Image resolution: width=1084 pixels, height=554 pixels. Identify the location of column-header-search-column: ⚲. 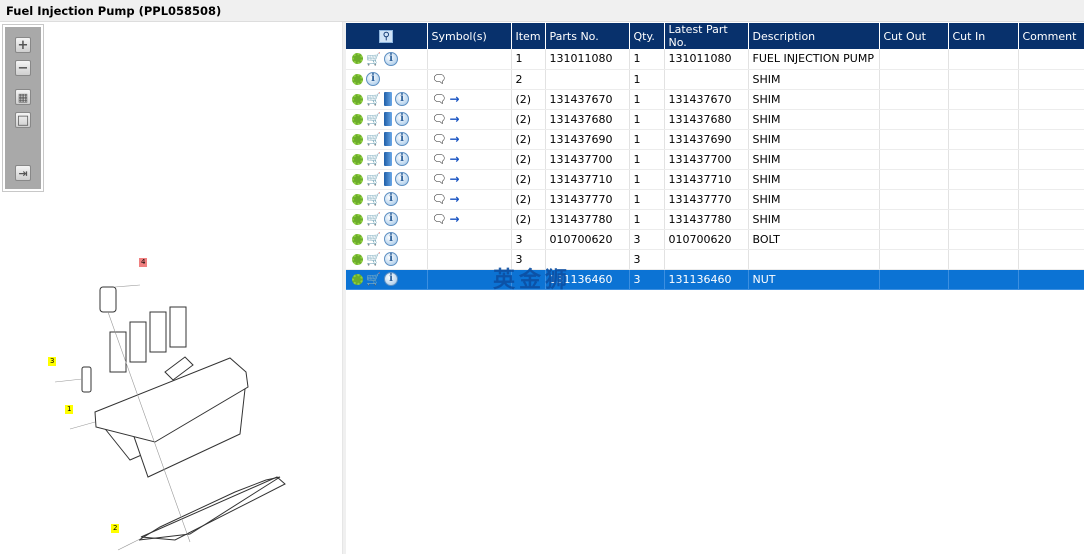
(387, 36).